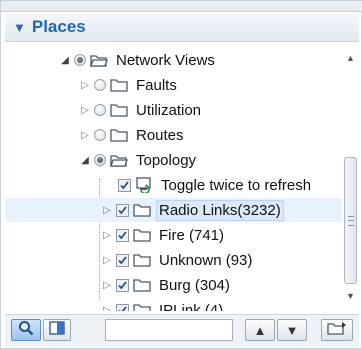 The width and height of the screenshot is (362, 349). I want to click on tree-node-label: Network Views, so click(165, 60).